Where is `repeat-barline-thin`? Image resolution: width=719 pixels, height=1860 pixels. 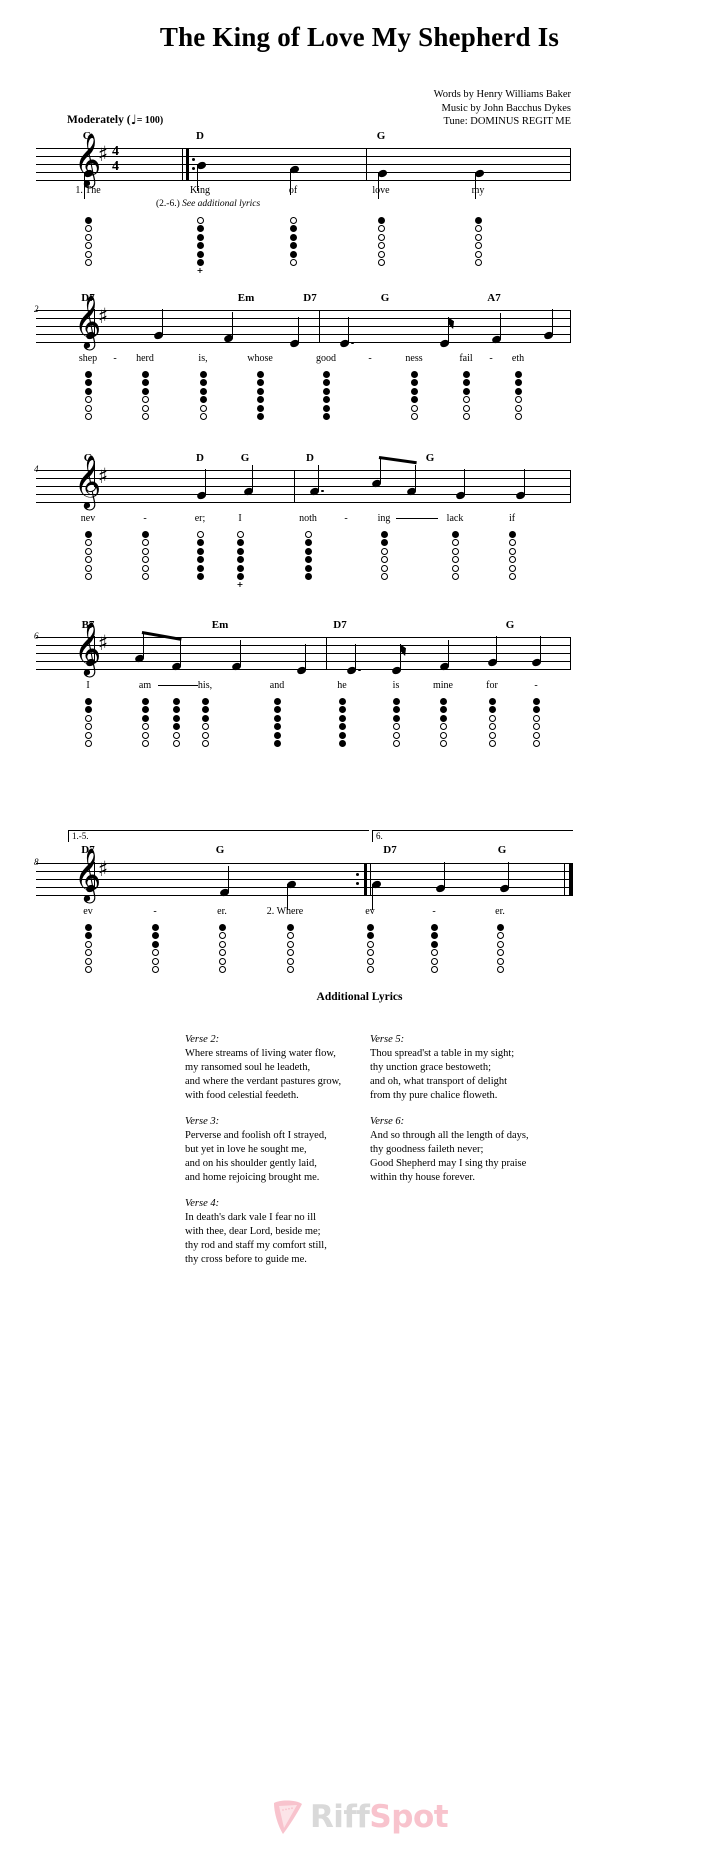 repeat-barline-thin is located at coordinates (182, 164).